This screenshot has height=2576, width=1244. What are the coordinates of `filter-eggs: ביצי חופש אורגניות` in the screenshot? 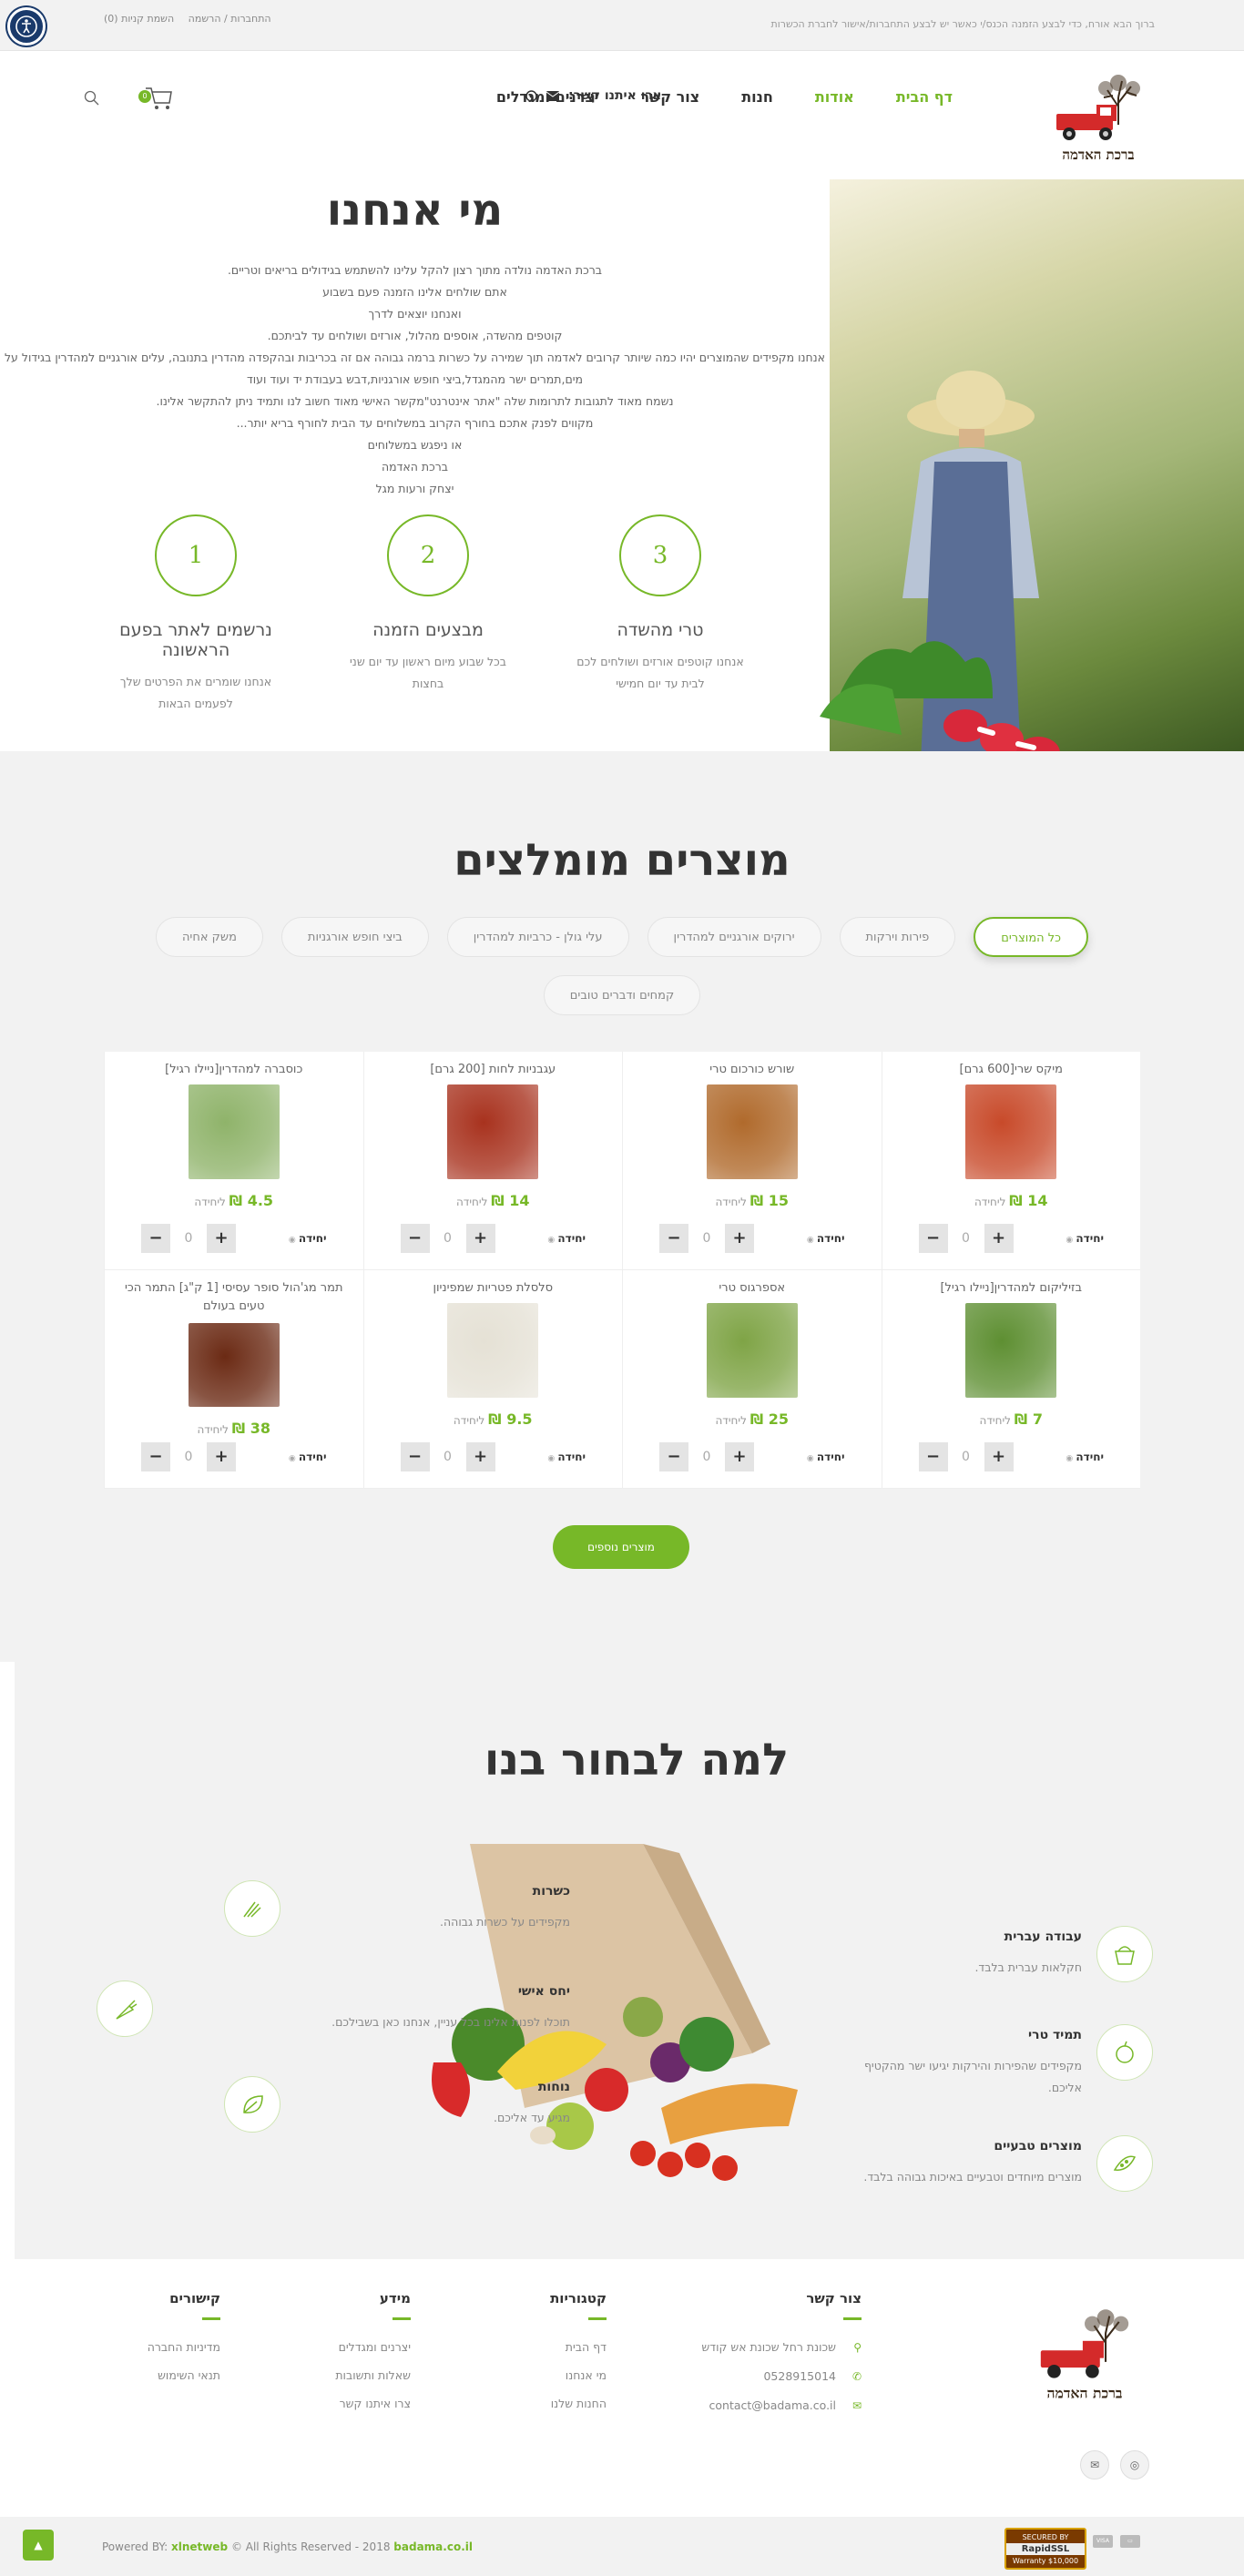 It's located at (354, 937).